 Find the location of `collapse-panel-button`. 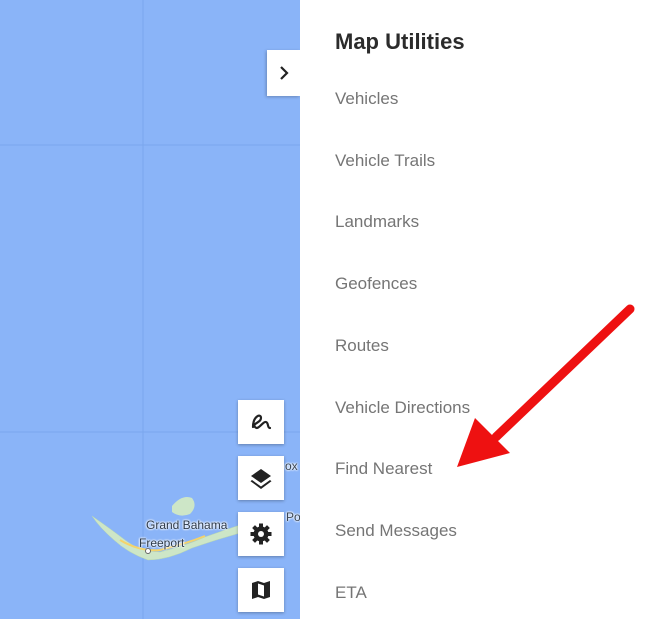

collapse-panel-button is located at coordinates (283, 73).